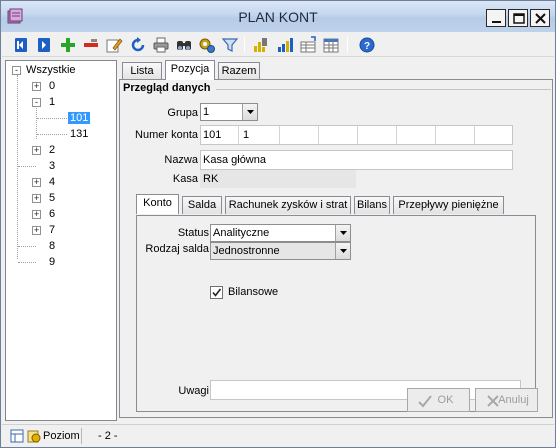 This screenshot has height=448, width=556. What do you see at coordinates (425, 401) in the screenshot?
I see `check-icon` at bounding box center [425, 401].